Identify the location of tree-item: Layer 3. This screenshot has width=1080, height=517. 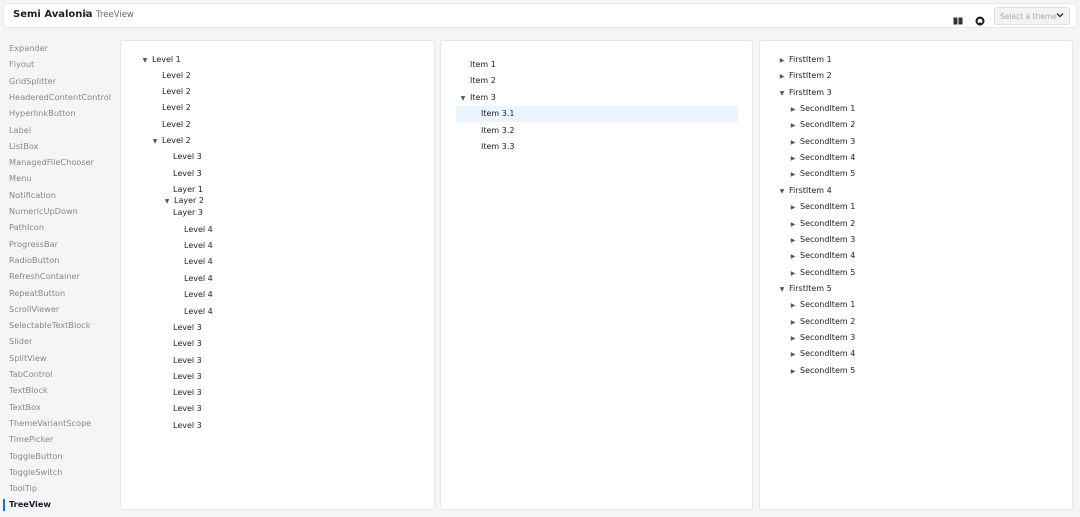
(188, 212).